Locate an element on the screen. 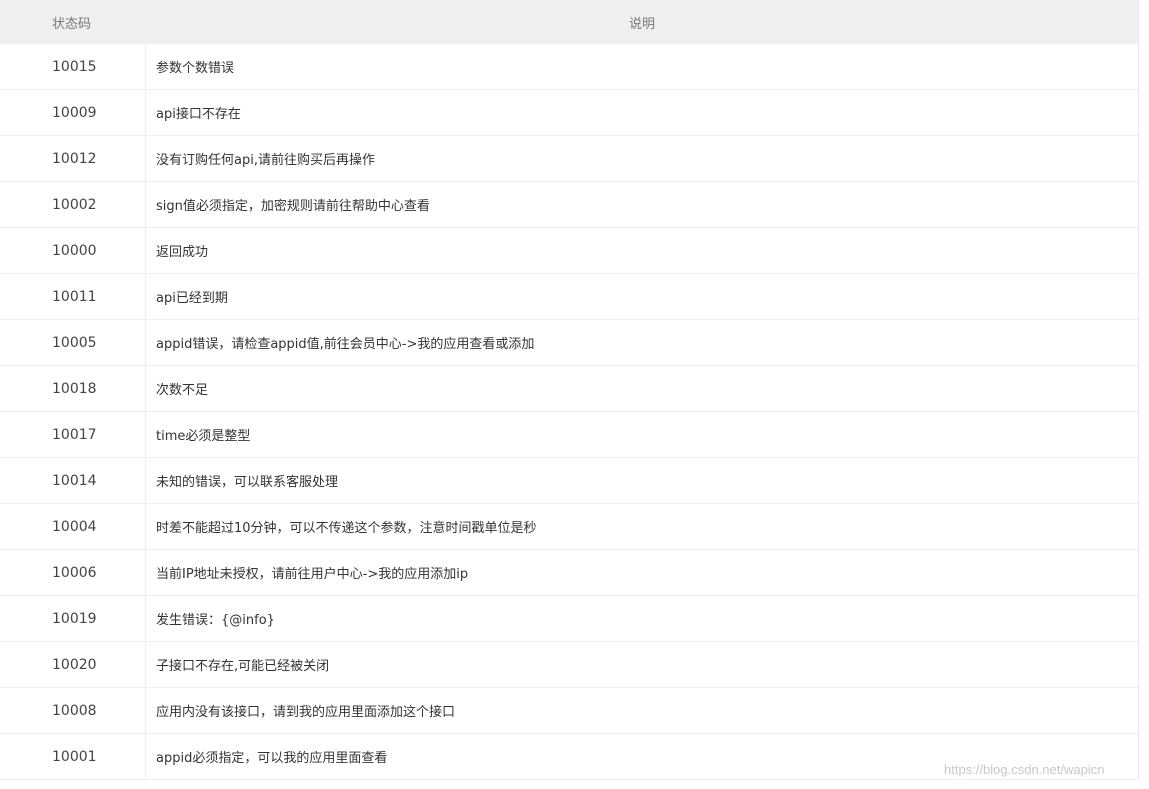 The width and height of the screenshot is (1149, 789). description-cell: 次数不足 is located at coordinates (182, 390).